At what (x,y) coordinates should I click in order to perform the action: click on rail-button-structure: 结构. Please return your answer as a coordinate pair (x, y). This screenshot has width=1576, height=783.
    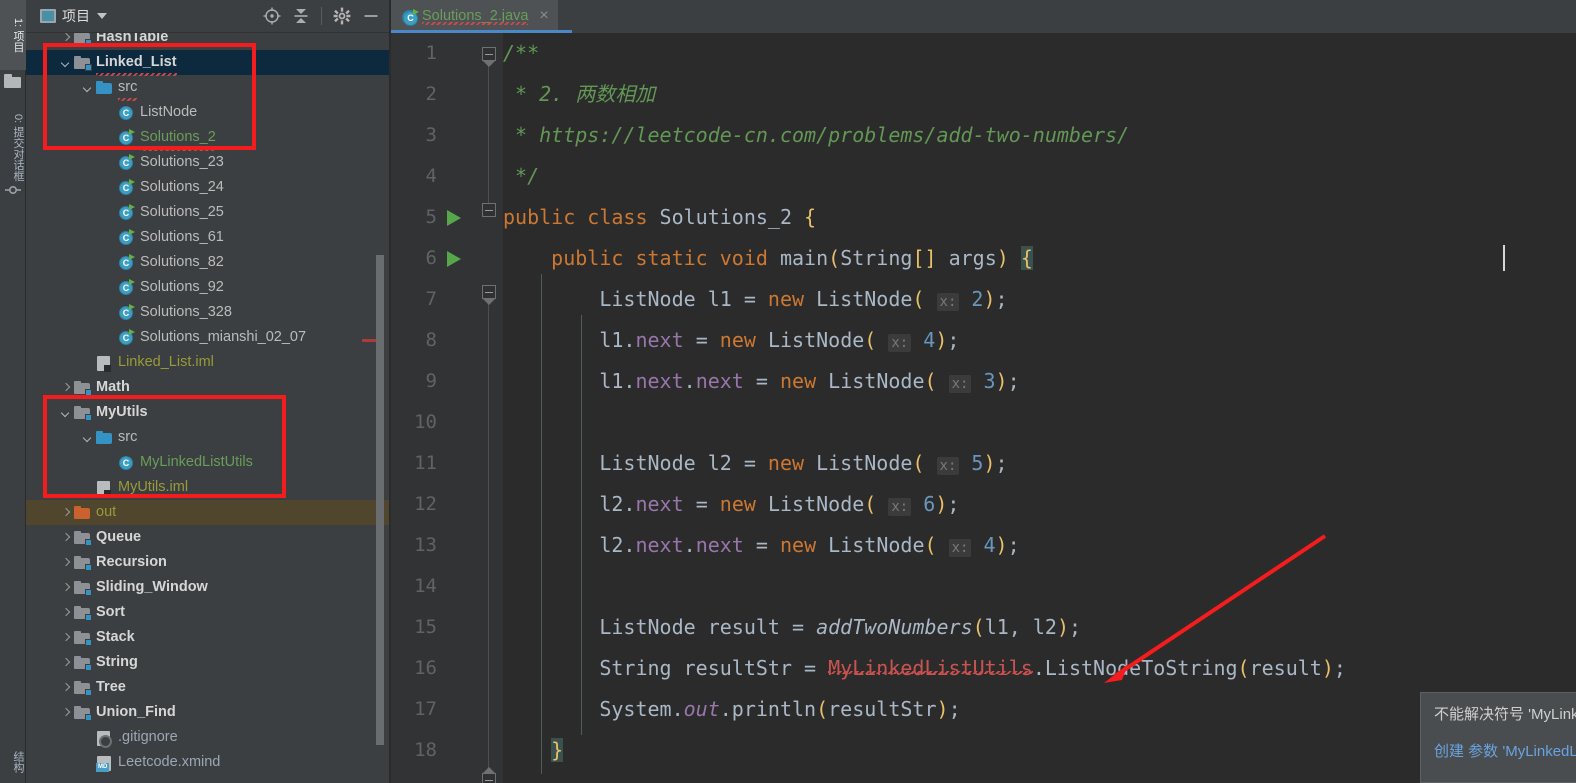
    Looking at the image, I should click on (13, 761).